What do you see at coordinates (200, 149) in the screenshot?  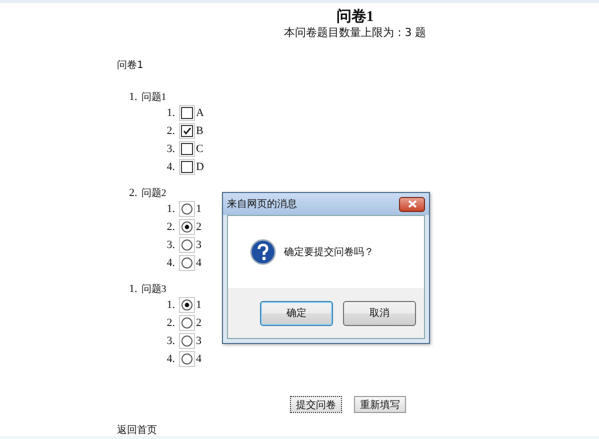 I see `option-label: C` at bounding box center [200, 149].